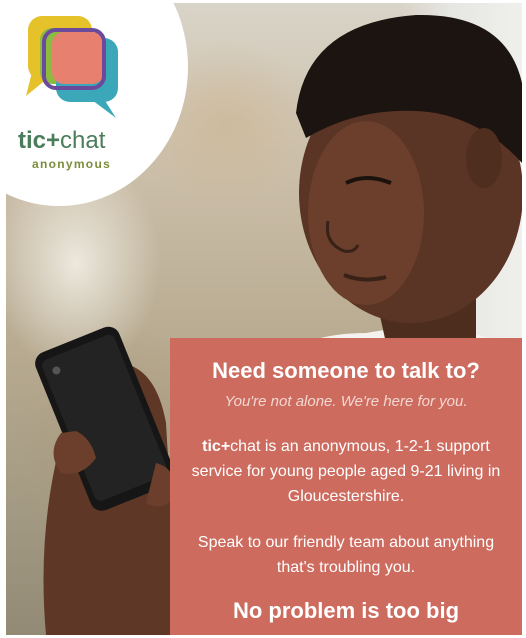  Describe the element at coordinates (216, 446) in the screenshot. I see `service-brand-bold: tic+` at that location.